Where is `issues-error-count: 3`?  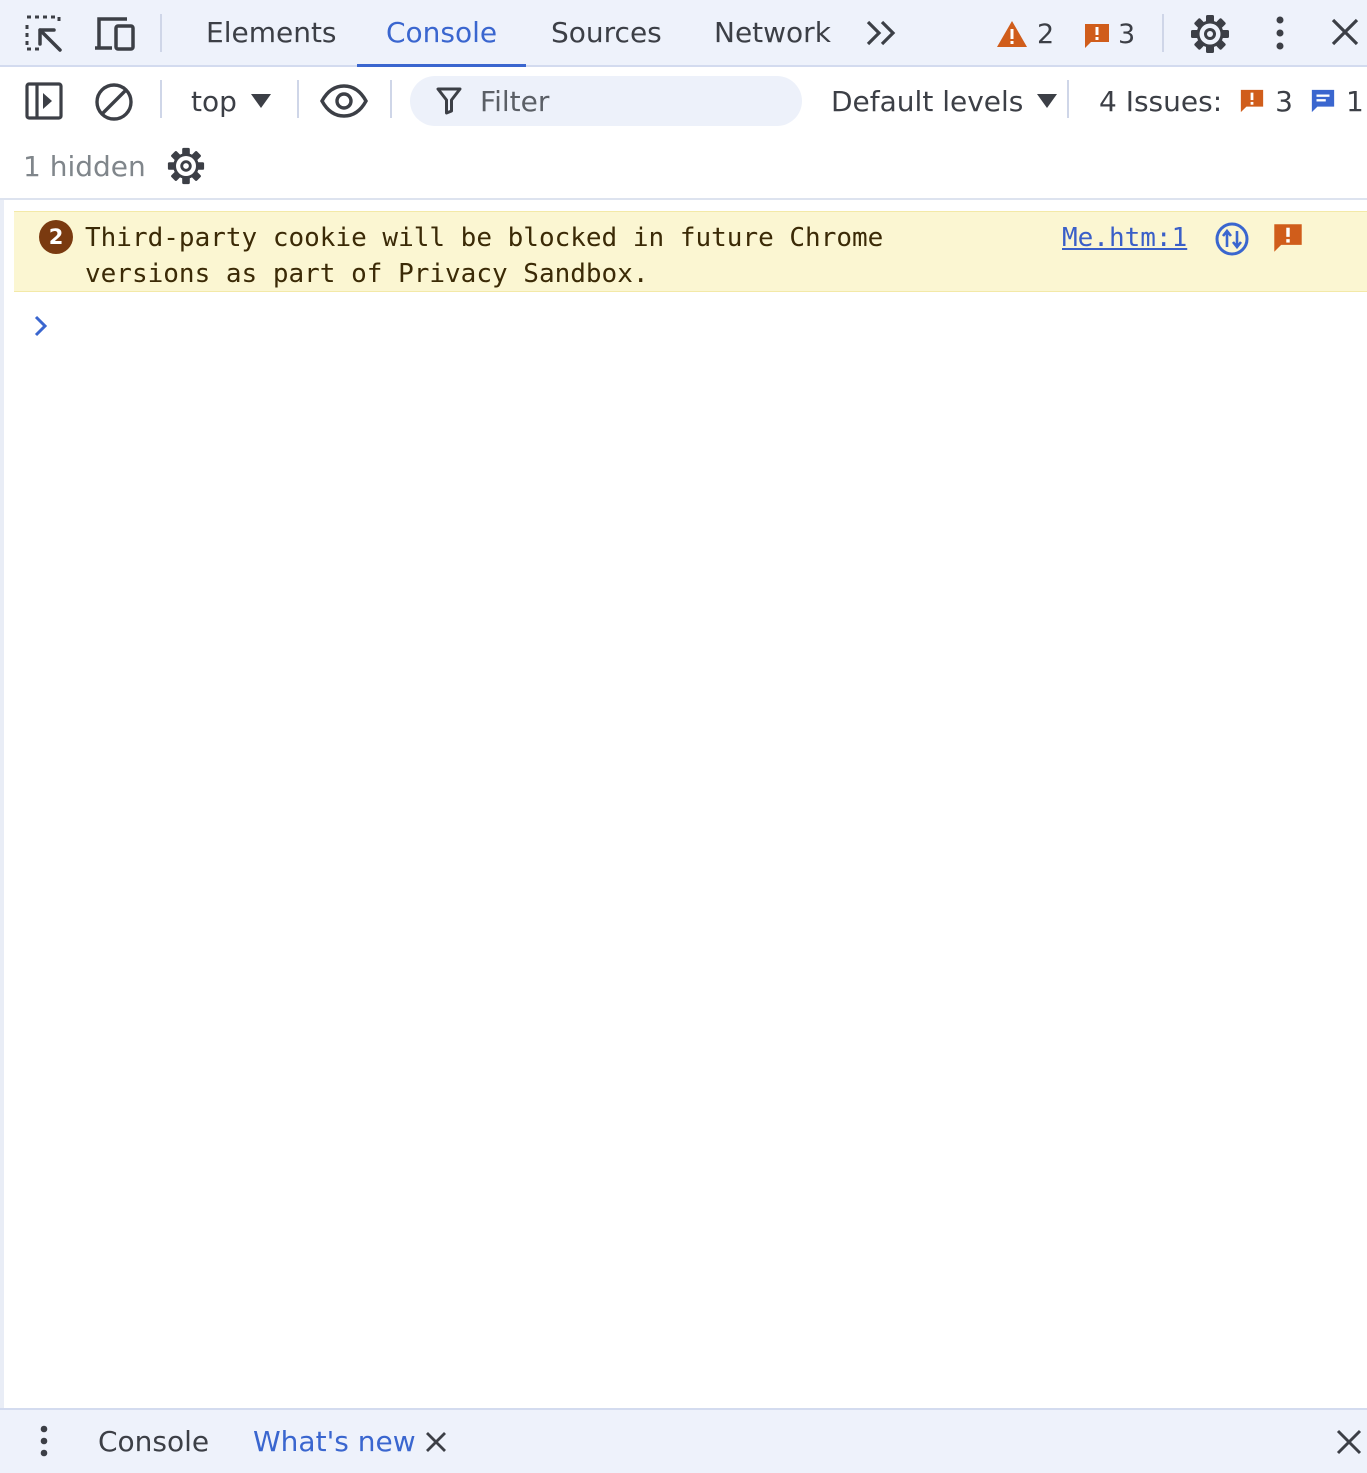
issues-error-count: 3 is located at coordinates (1284, 101).